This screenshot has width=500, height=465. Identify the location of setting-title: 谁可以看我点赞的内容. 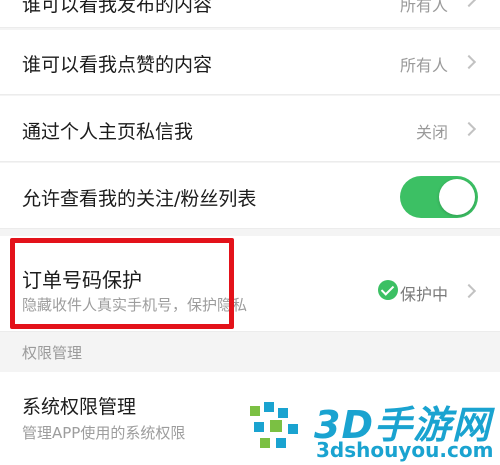
(117, 65).